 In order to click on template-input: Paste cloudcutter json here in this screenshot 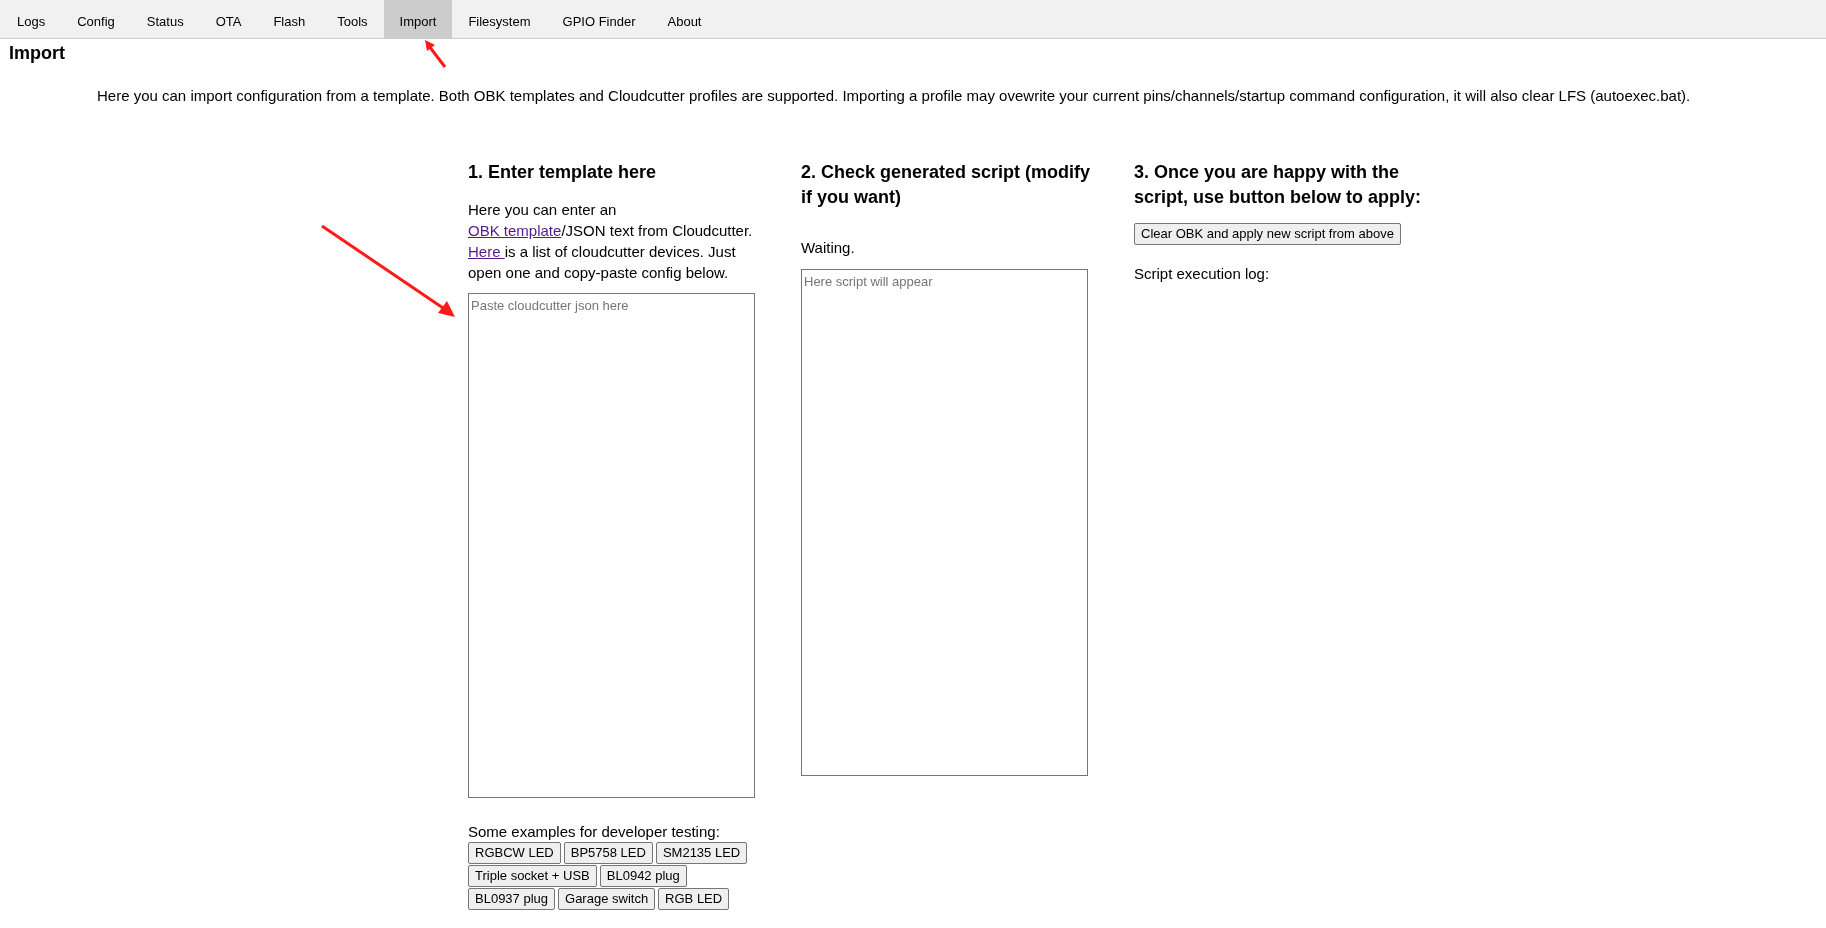, I will do `click(611, 545)`.